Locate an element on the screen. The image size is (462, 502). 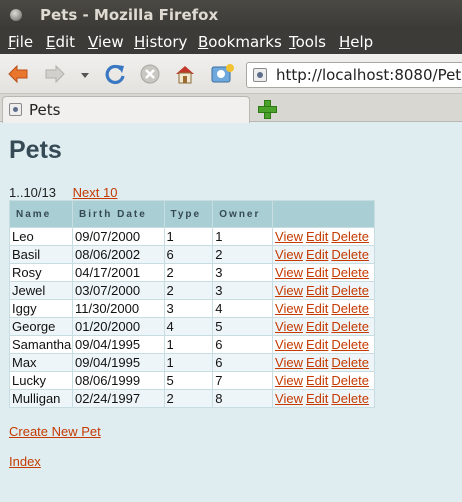
index-link: Index is located at coordinates (25, 461).